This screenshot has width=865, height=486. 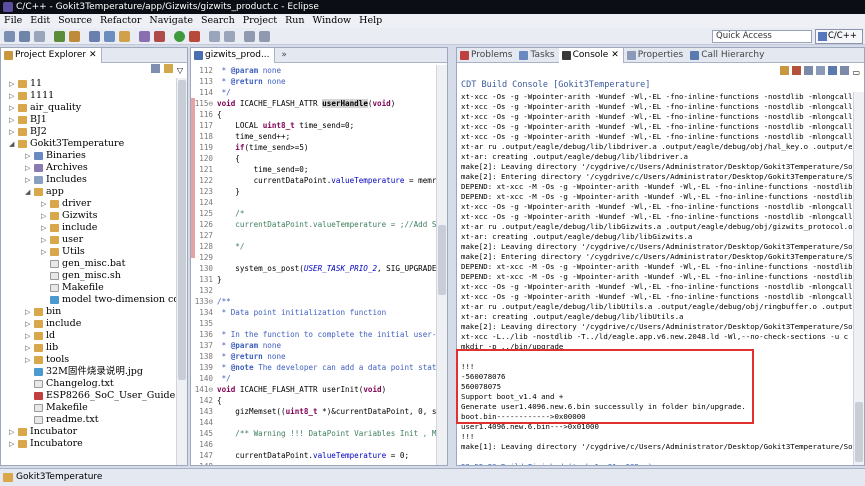 I want to click on line-number: 121, so click(x=206, y=169).